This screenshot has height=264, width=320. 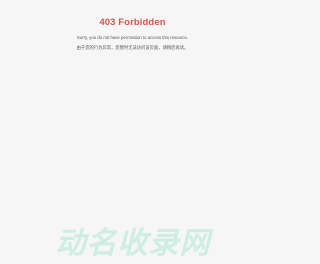 I want to click on error-title: 403 Forbidden, so click(x=132, y=22).